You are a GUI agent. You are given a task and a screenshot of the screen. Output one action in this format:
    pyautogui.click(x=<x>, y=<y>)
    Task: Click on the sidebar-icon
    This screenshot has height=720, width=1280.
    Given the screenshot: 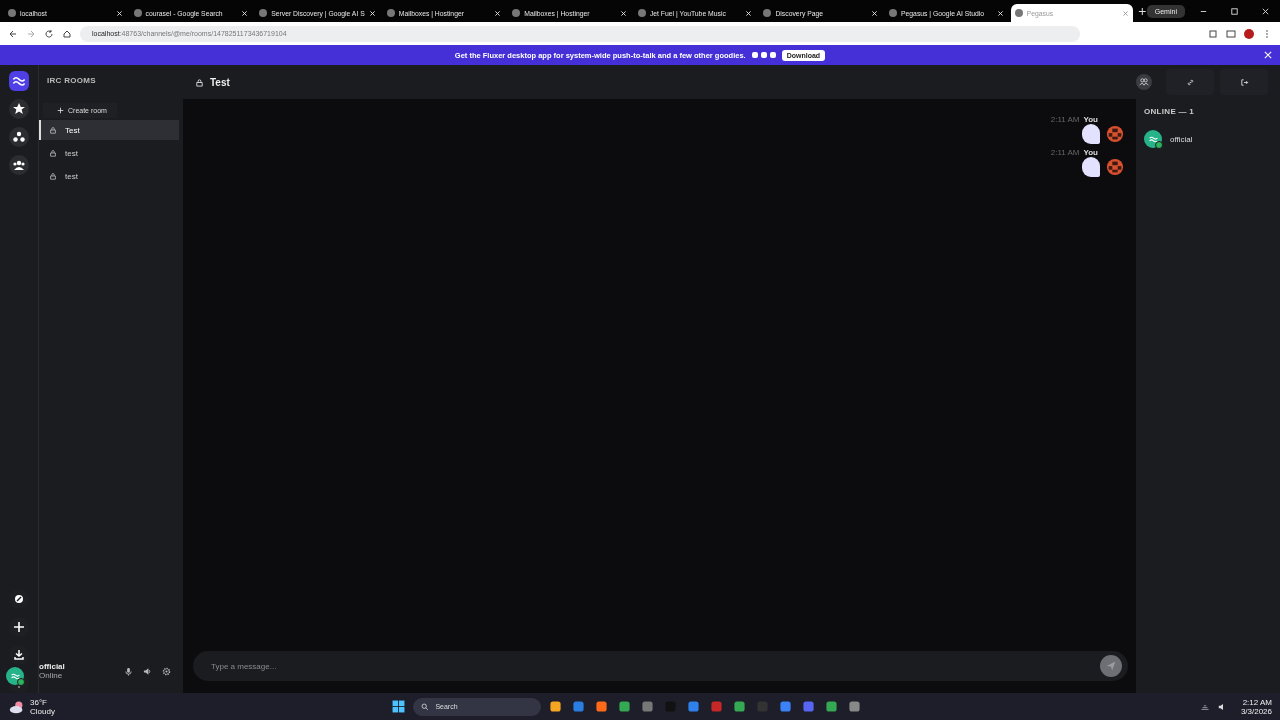 What is the action you would take?
    pyautogui.click(x=1231, y=33)
    